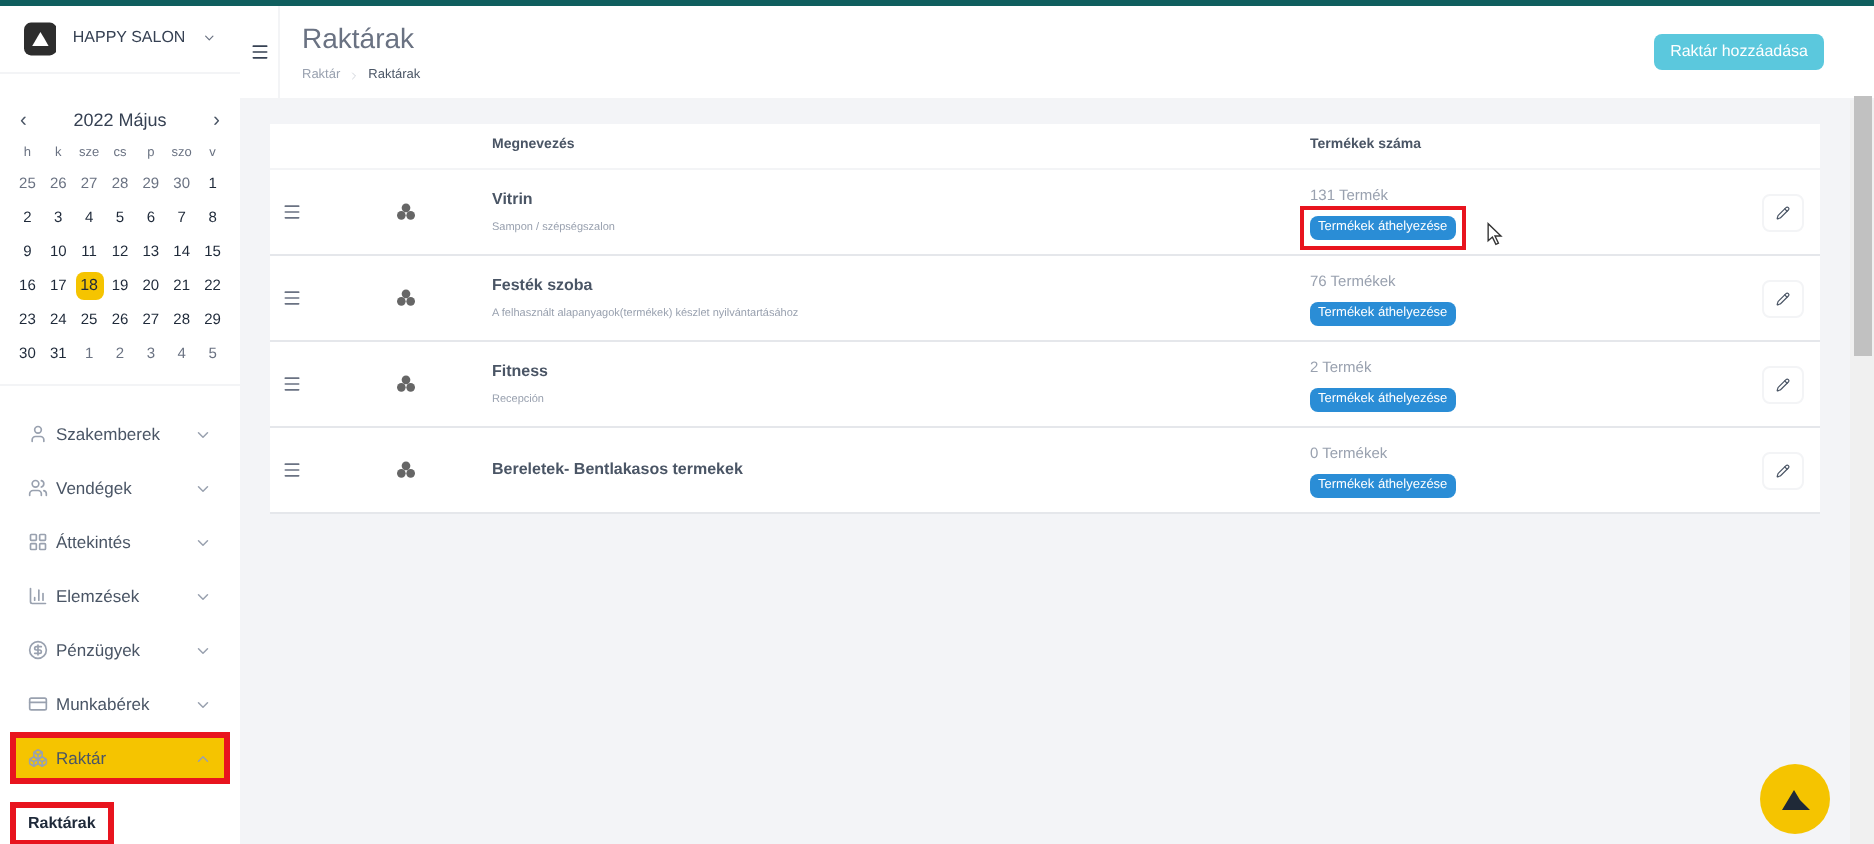 The height and width of the screenshot is (844, 1874). I want to click on page-title: Raktárak, so click(359, 39).